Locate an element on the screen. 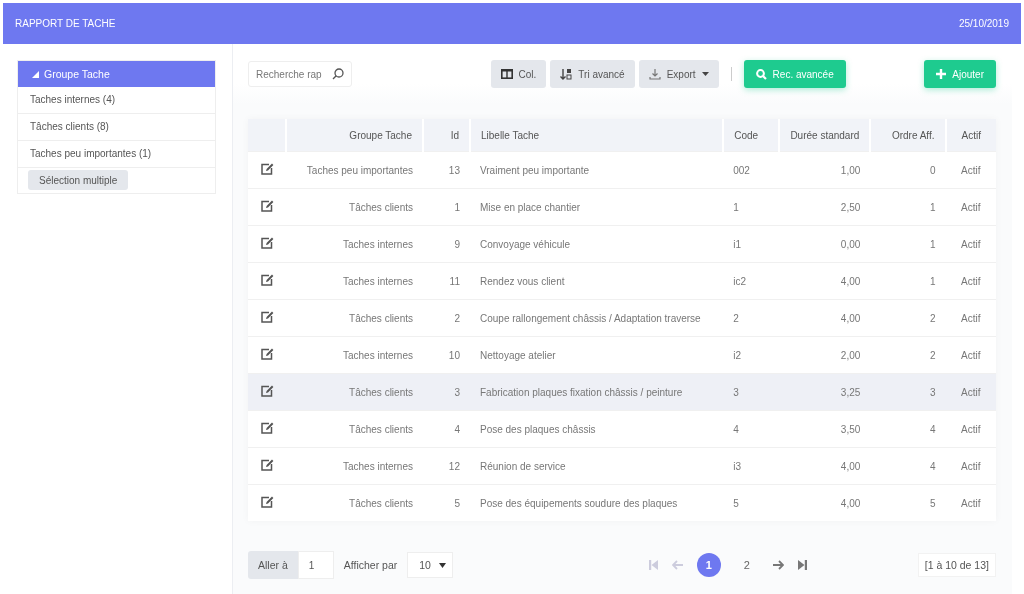 This screenshot has height=594, width=1024. goto-label: Aller à is located at coordinates (273, 565).